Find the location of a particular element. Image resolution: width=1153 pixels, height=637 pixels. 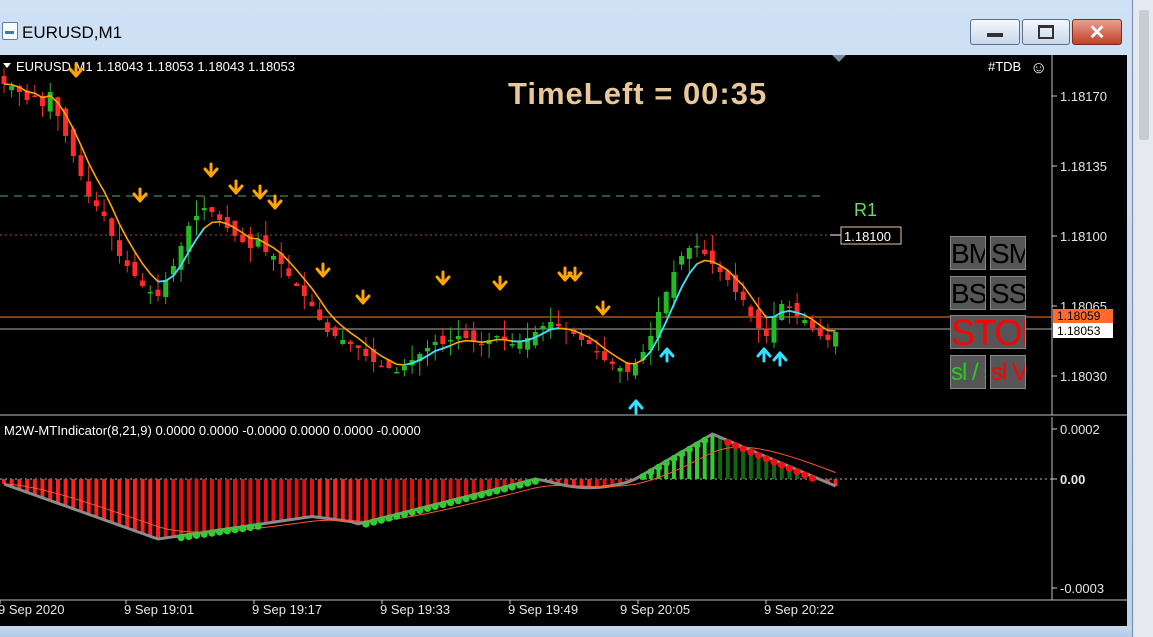

close-icon: ✕ is located at coordinates (1097, 32).